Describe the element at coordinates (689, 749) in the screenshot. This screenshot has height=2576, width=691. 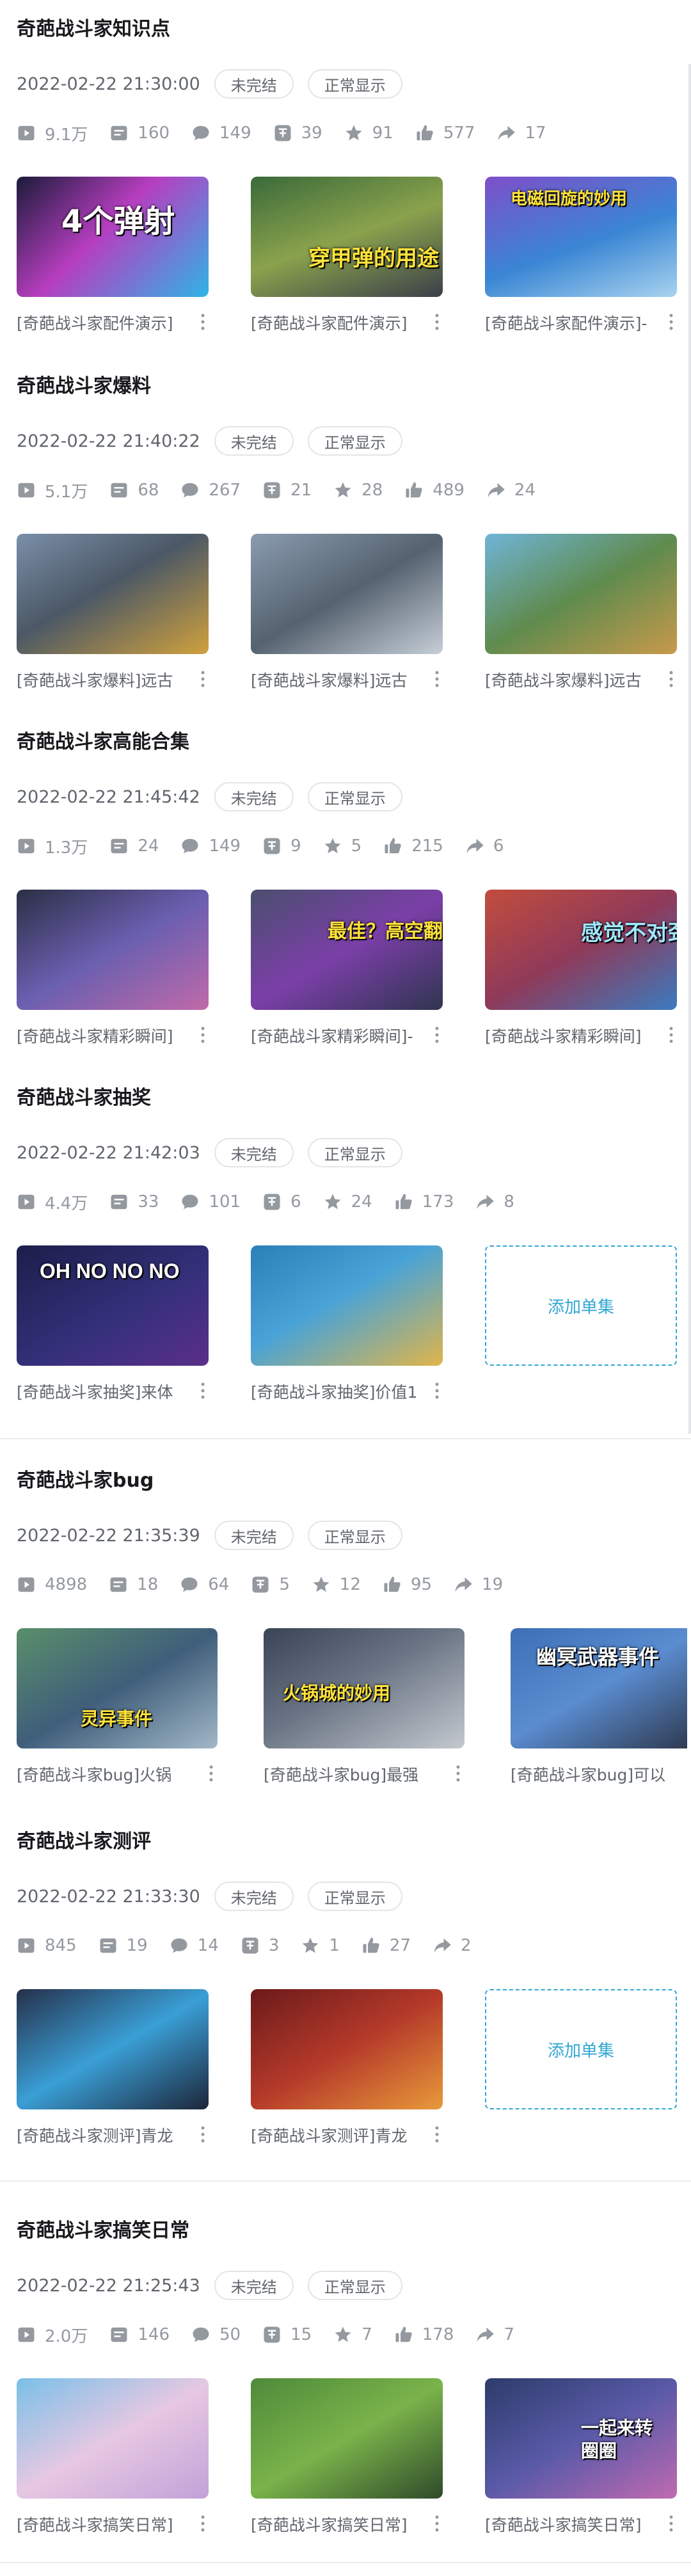
I see `scrollbar-track` at that location.